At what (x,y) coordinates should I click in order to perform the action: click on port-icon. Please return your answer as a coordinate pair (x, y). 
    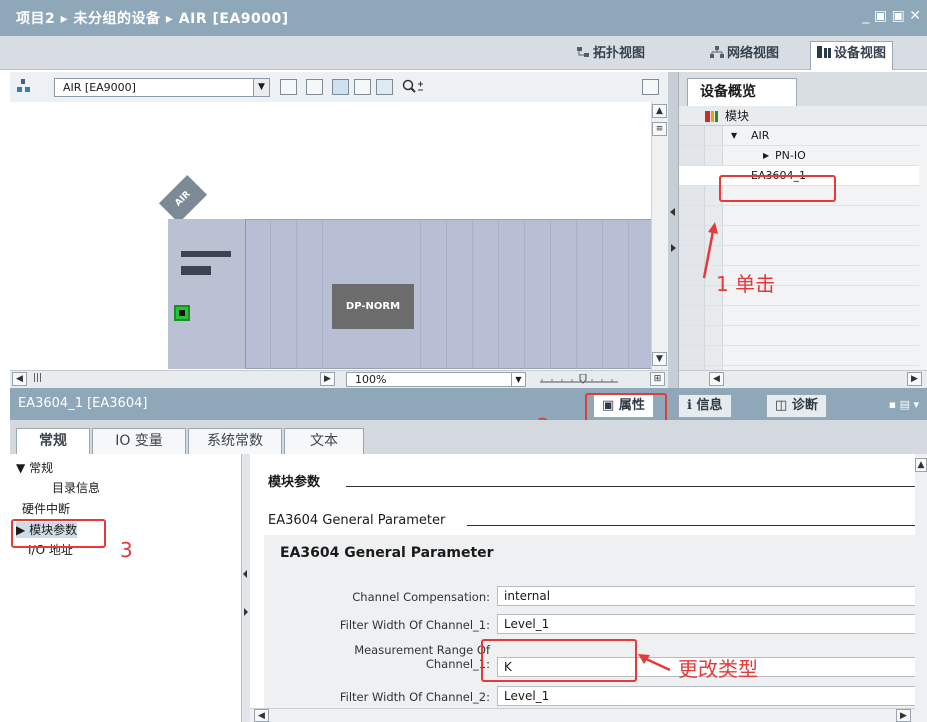
    Looking at the image, I should click on (182, 313).